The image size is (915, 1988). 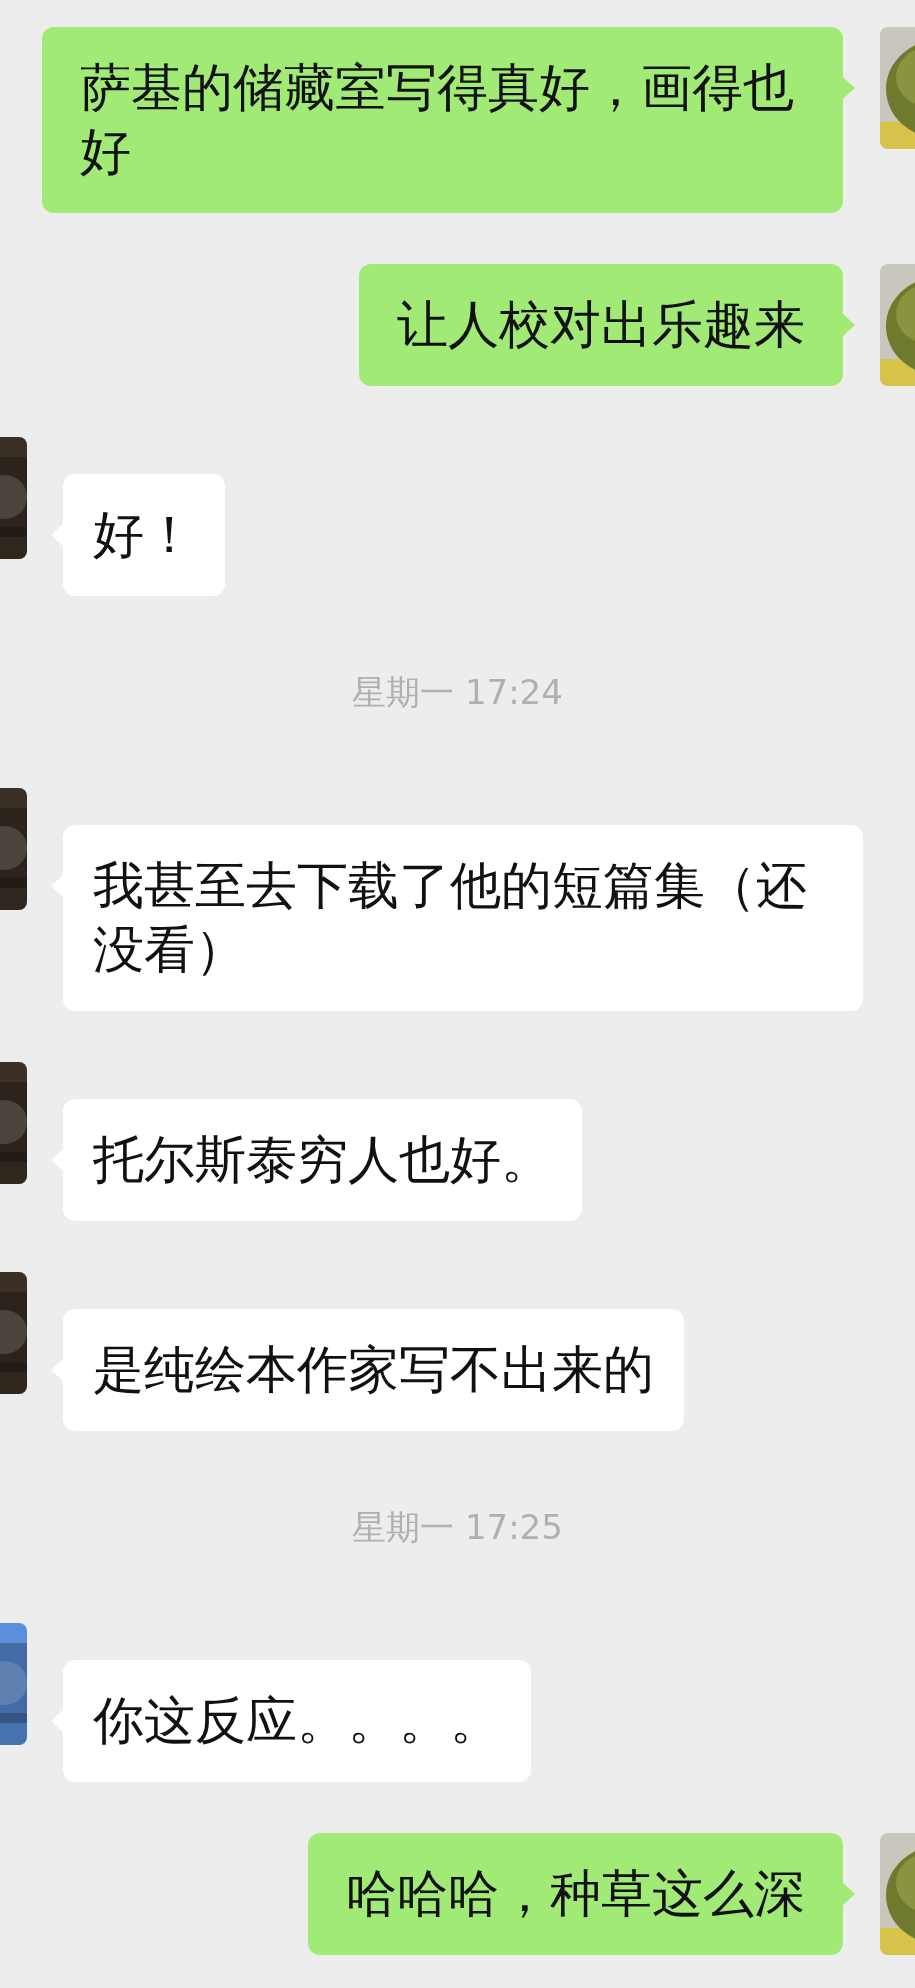 I want to click on message-bubble: 哈哈哈，种草这么深, so click(x=575, y=1894).